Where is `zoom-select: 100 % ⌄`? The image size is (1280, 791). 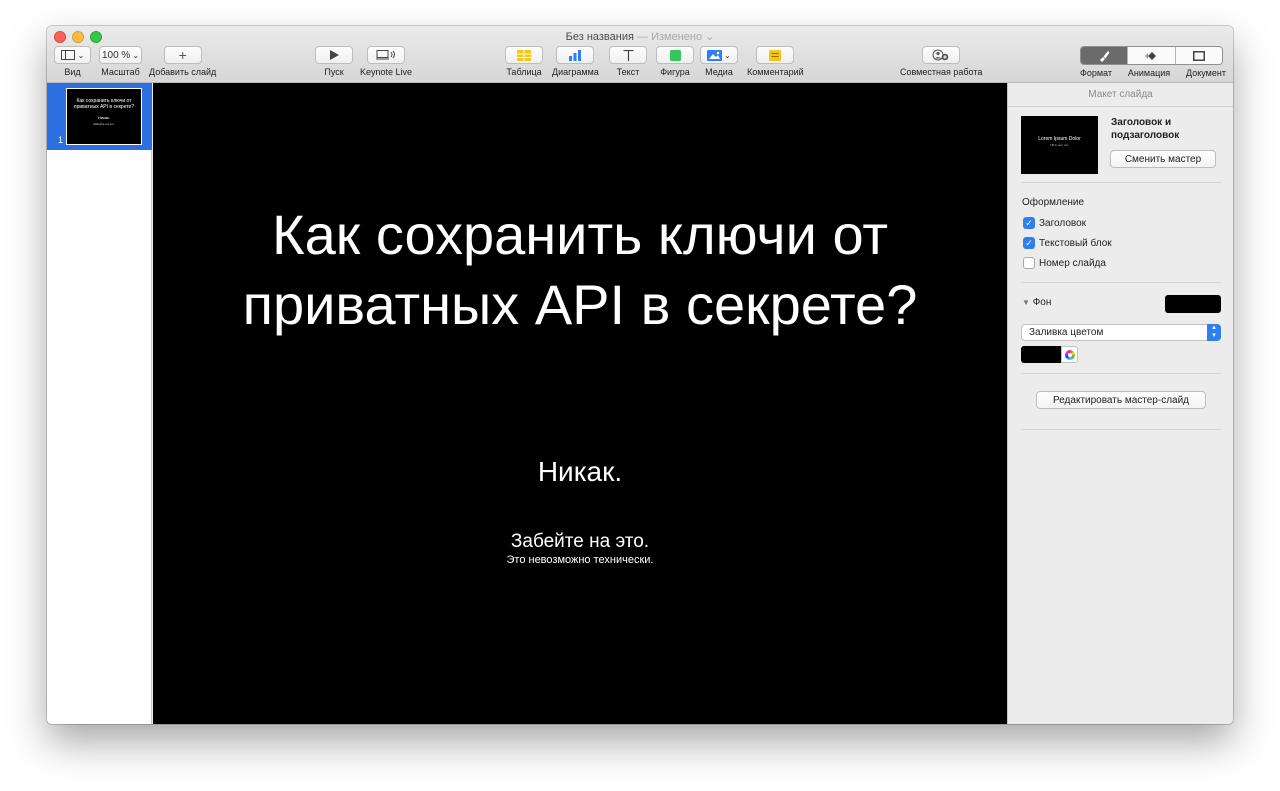 zoom-select: 100 % ⌄ is located at coordinates (120, 55).